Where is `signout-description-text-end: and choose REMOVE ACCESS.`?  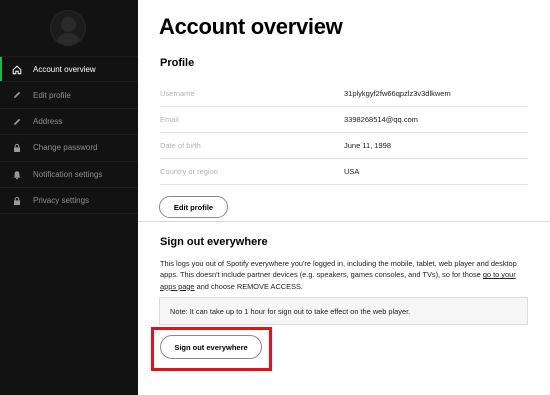
signout-description-text-end: and choose REMOVE ACCESS. is located at coordinates (248, 286).